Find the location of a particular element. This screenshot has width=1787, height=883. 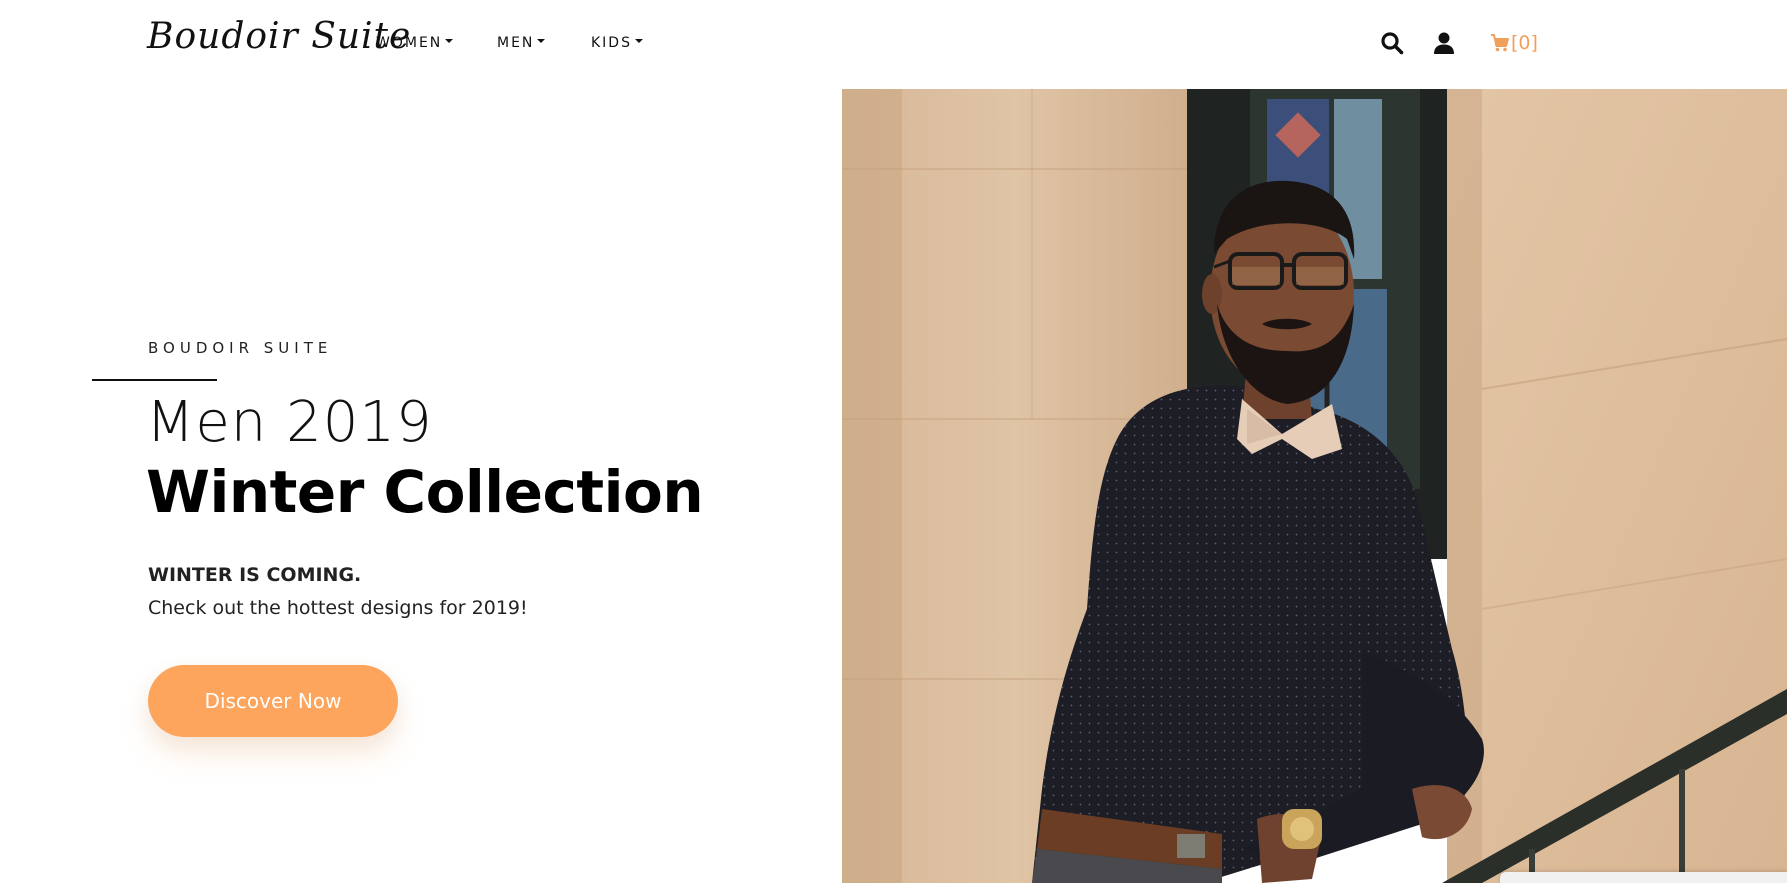

navbar: Boudoir Suite WOMEN MEN KIDS [0] is located at coordinates (893, 44).